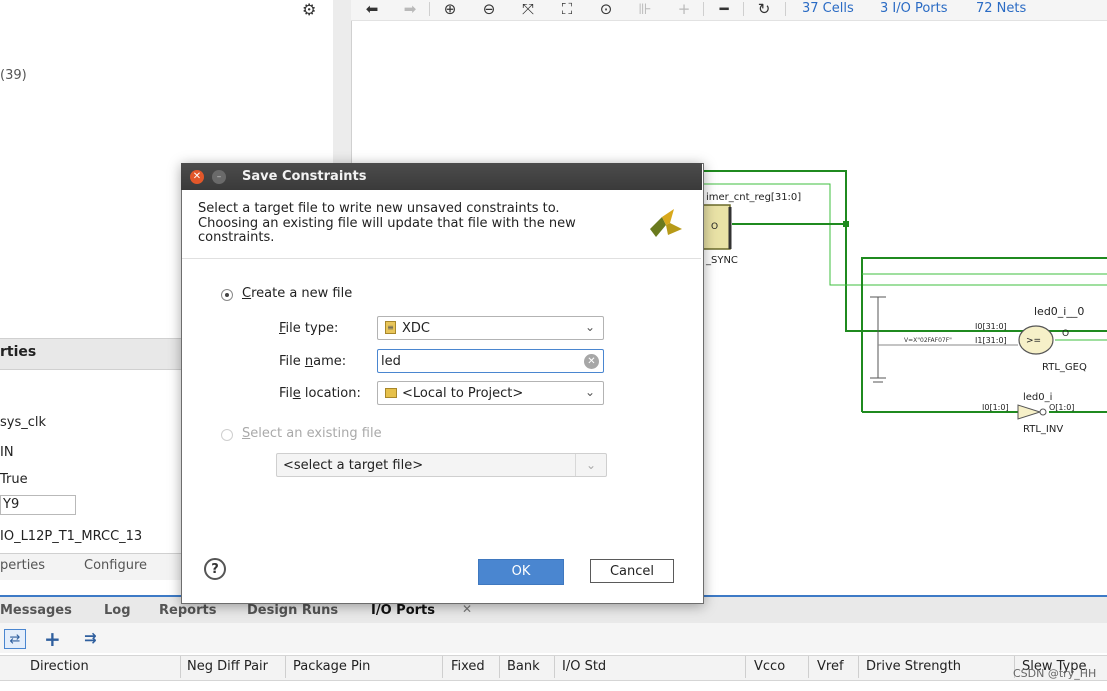 The width and height of the screenshot is (1107, 691). Describe the element at coordinates (441, 465) in the screenshot. I see `existing-file-select: <select a target file> ⌄` at that location.